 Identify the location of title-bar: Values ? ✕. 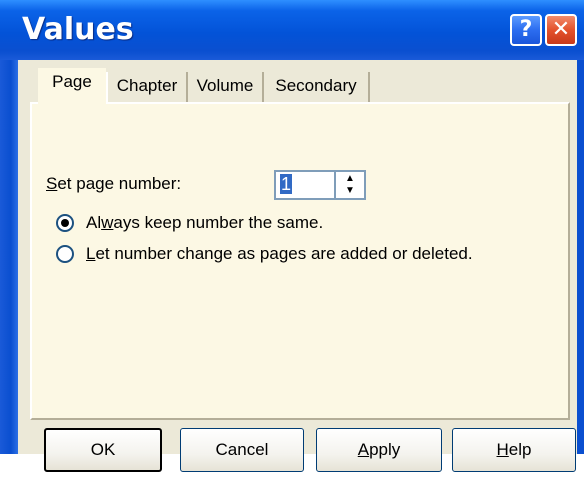
(292, 30).